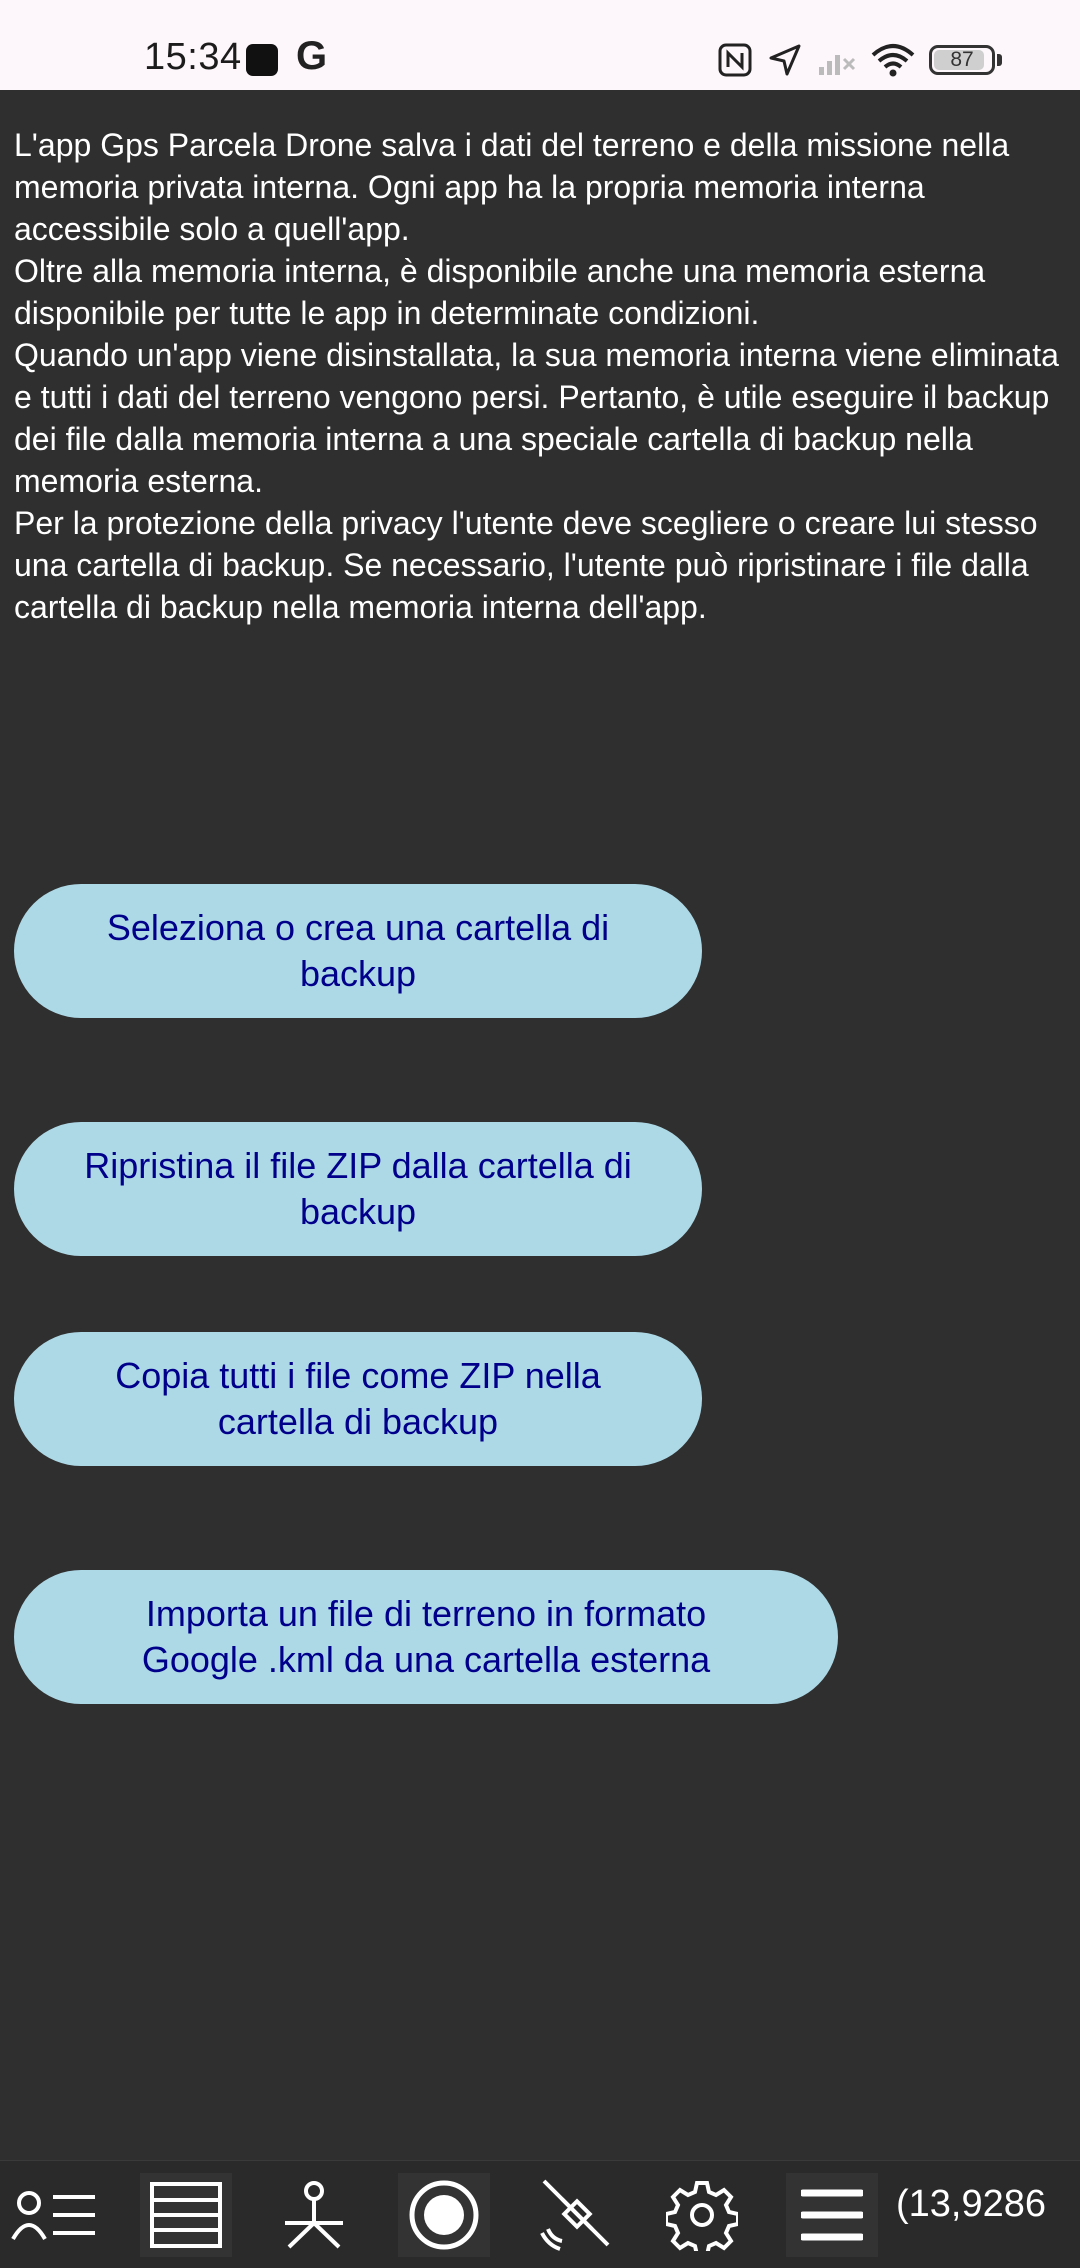 Image resolution: width=1080 pixels, height=2268 pixels. Describe the element at coordinates (735, 60) in the screenshot. I see `nfc-icon` at that location.